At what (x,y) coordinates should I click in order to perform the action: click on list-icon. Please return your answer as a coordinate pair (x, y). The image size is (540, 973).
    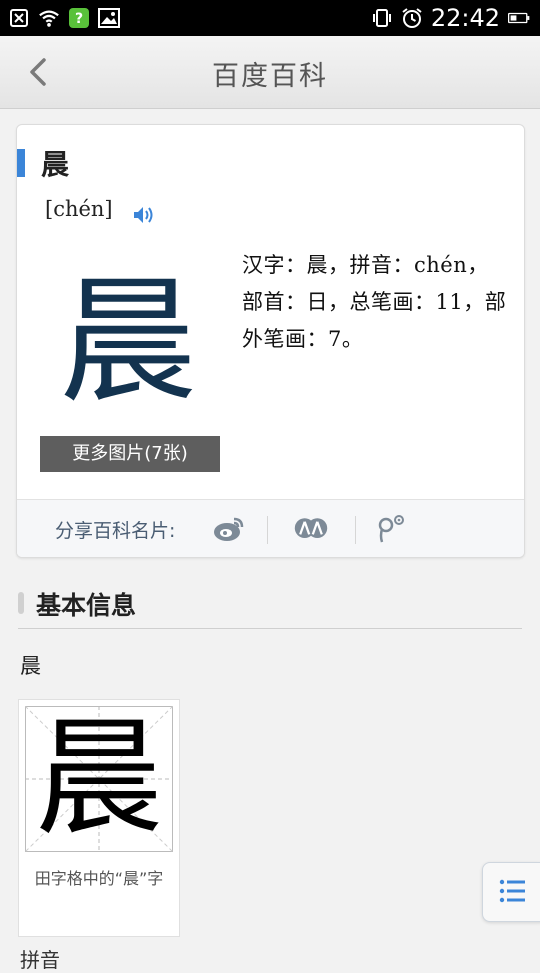
    Looking at the image, I should click on (512, 891).